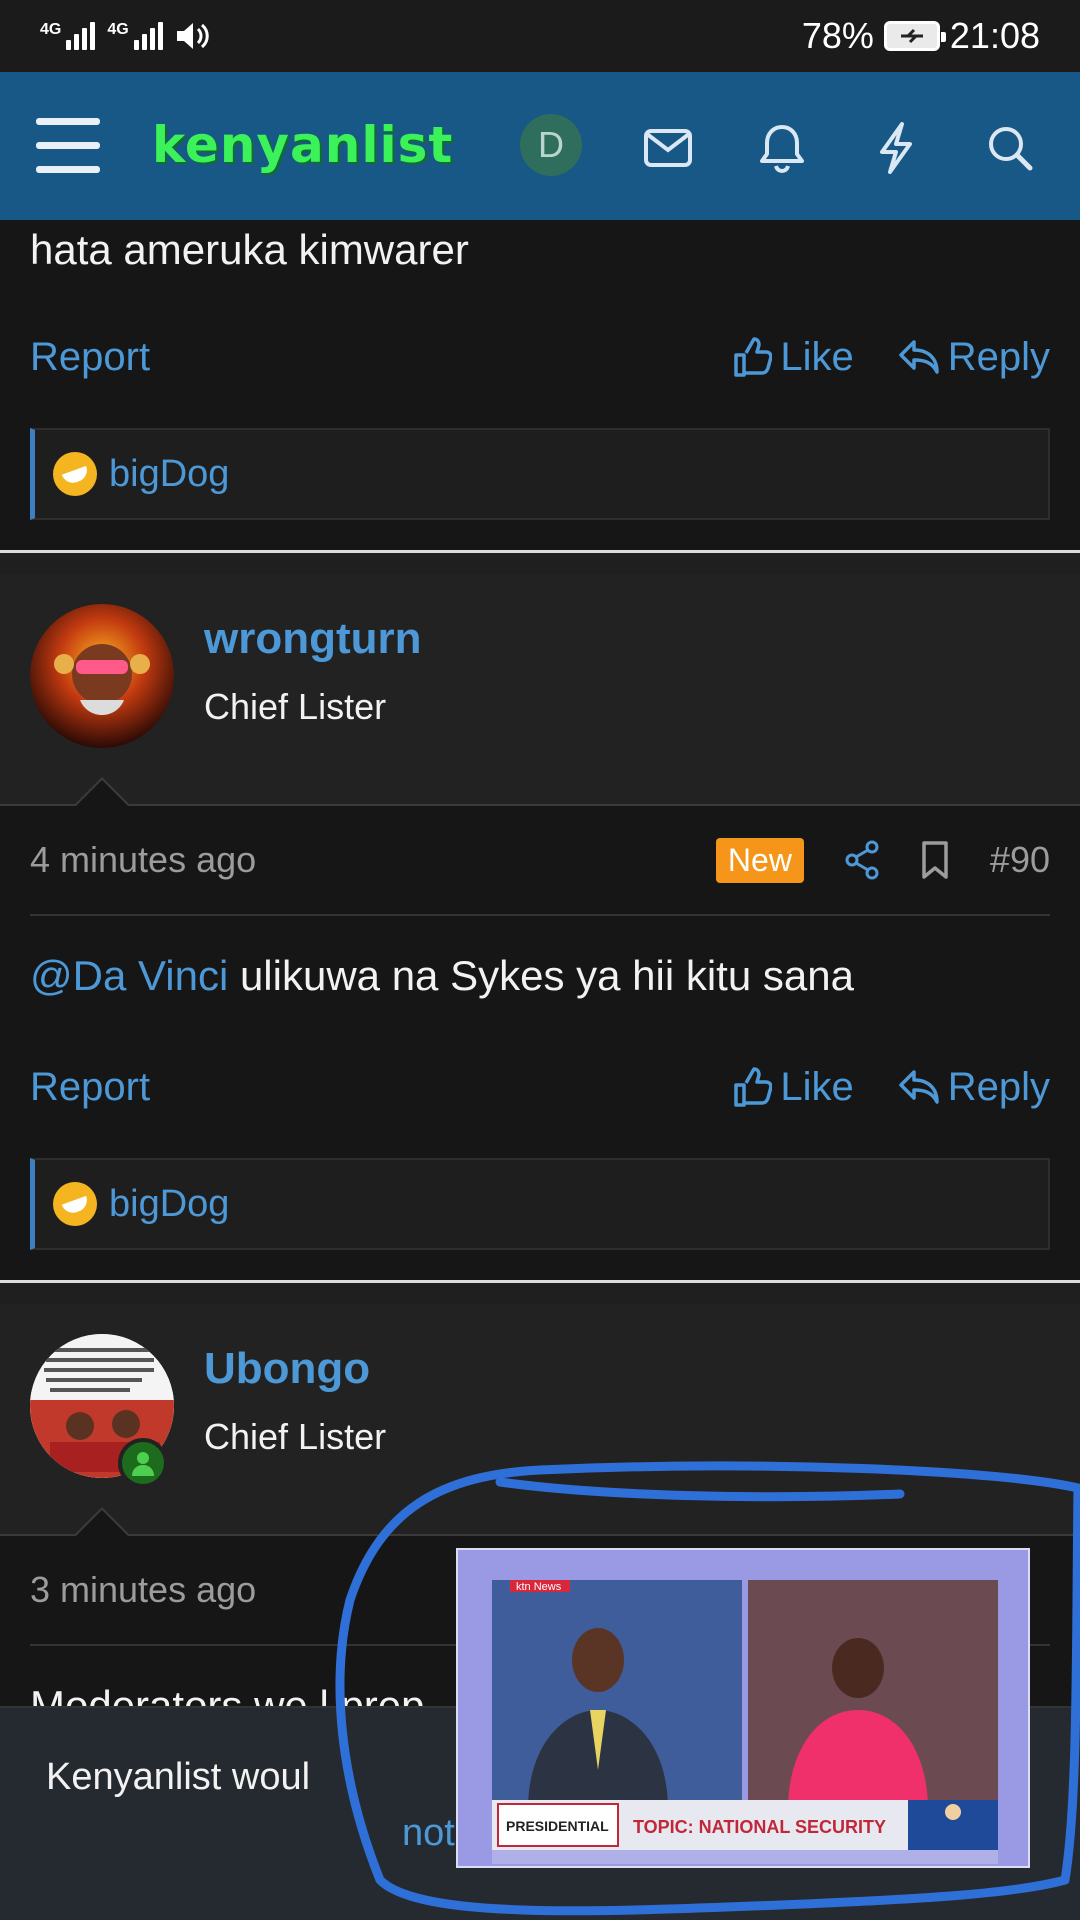 This screenshot has height=1920, width=1080. I want to click on bell-icon, so click(782, 148).